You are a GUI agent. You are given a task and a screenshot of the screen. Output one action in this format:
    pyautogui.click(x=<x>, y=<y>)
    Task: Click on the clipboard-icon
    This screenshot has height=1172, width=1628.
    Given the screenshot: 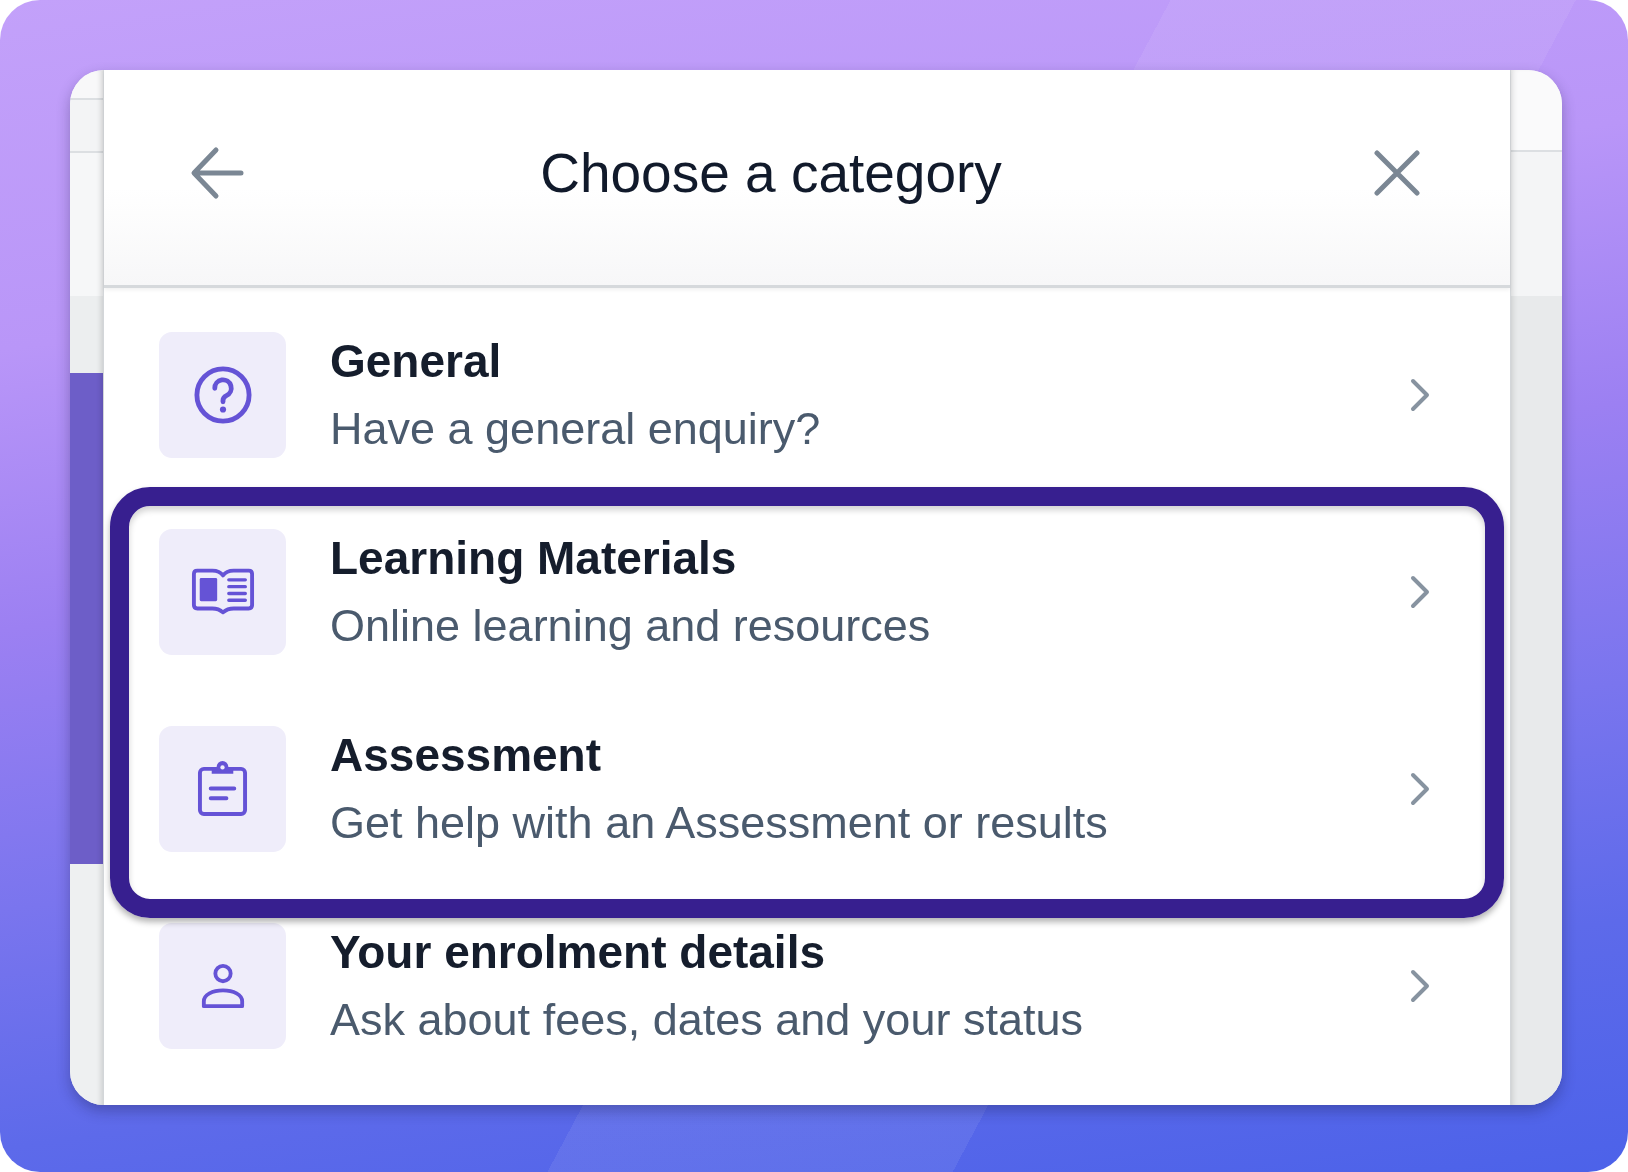 What is the action you would take?
    pyautogui.click(x=222, y=788)
    